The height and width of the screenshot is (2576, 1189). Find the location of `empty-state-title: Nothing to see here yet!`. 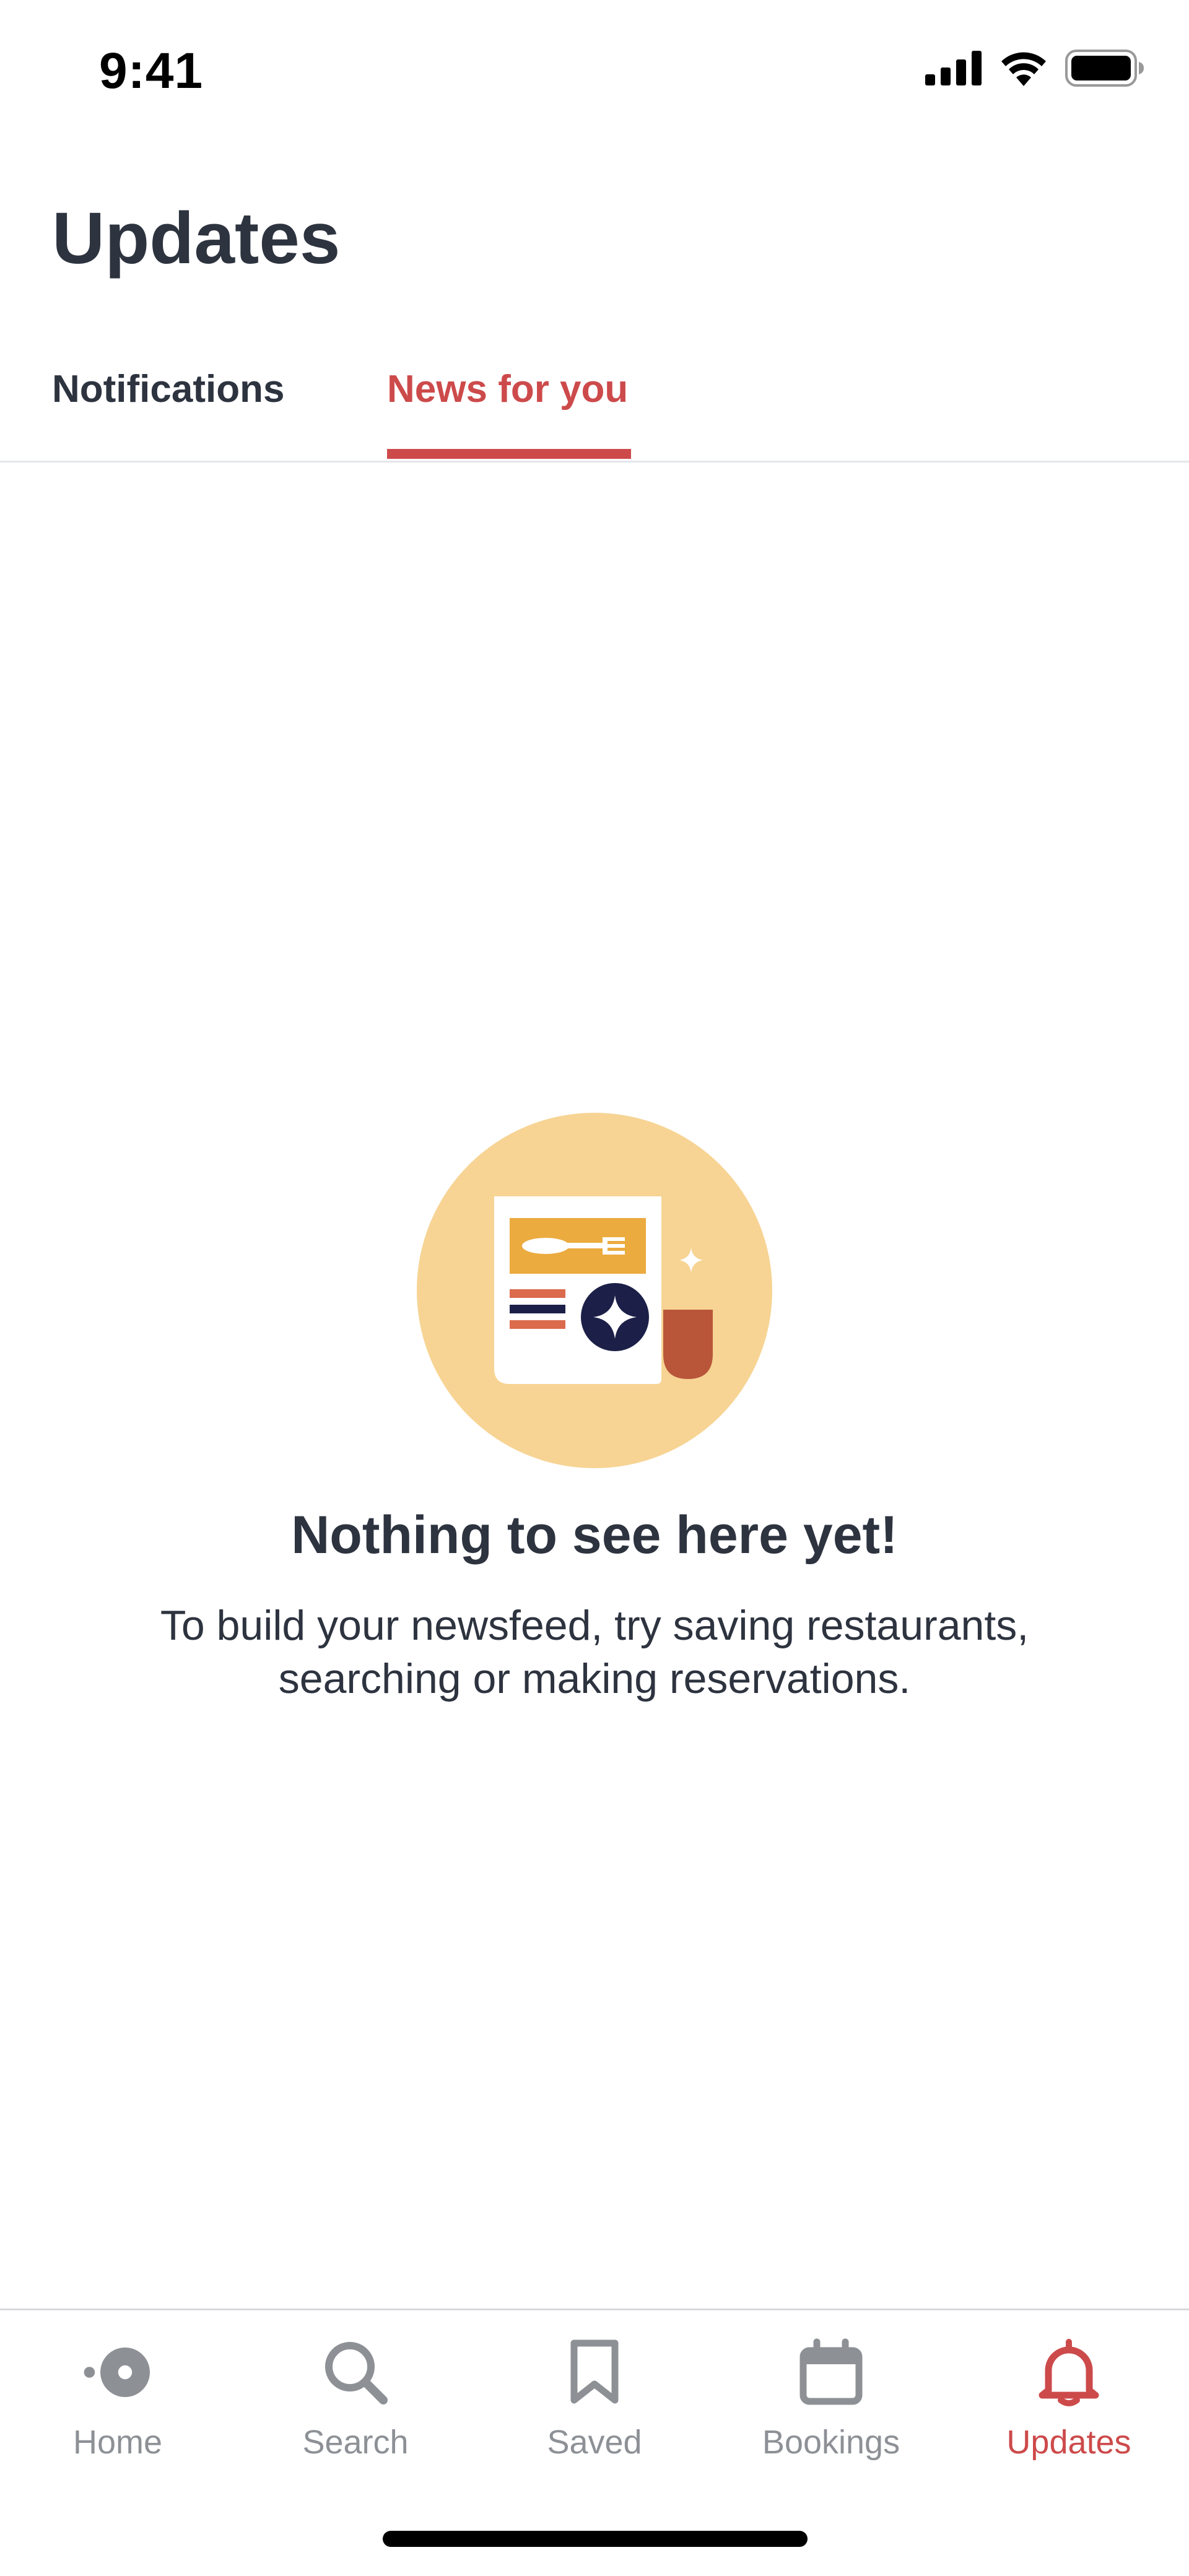

empty-state-title: Nothing to see here yet! is located at coordinates (594, 1535).